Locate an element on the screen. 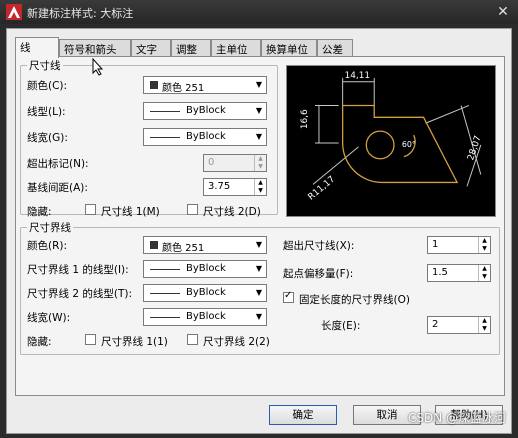  close-icon: ✕ is located at coordinates (503, 12).